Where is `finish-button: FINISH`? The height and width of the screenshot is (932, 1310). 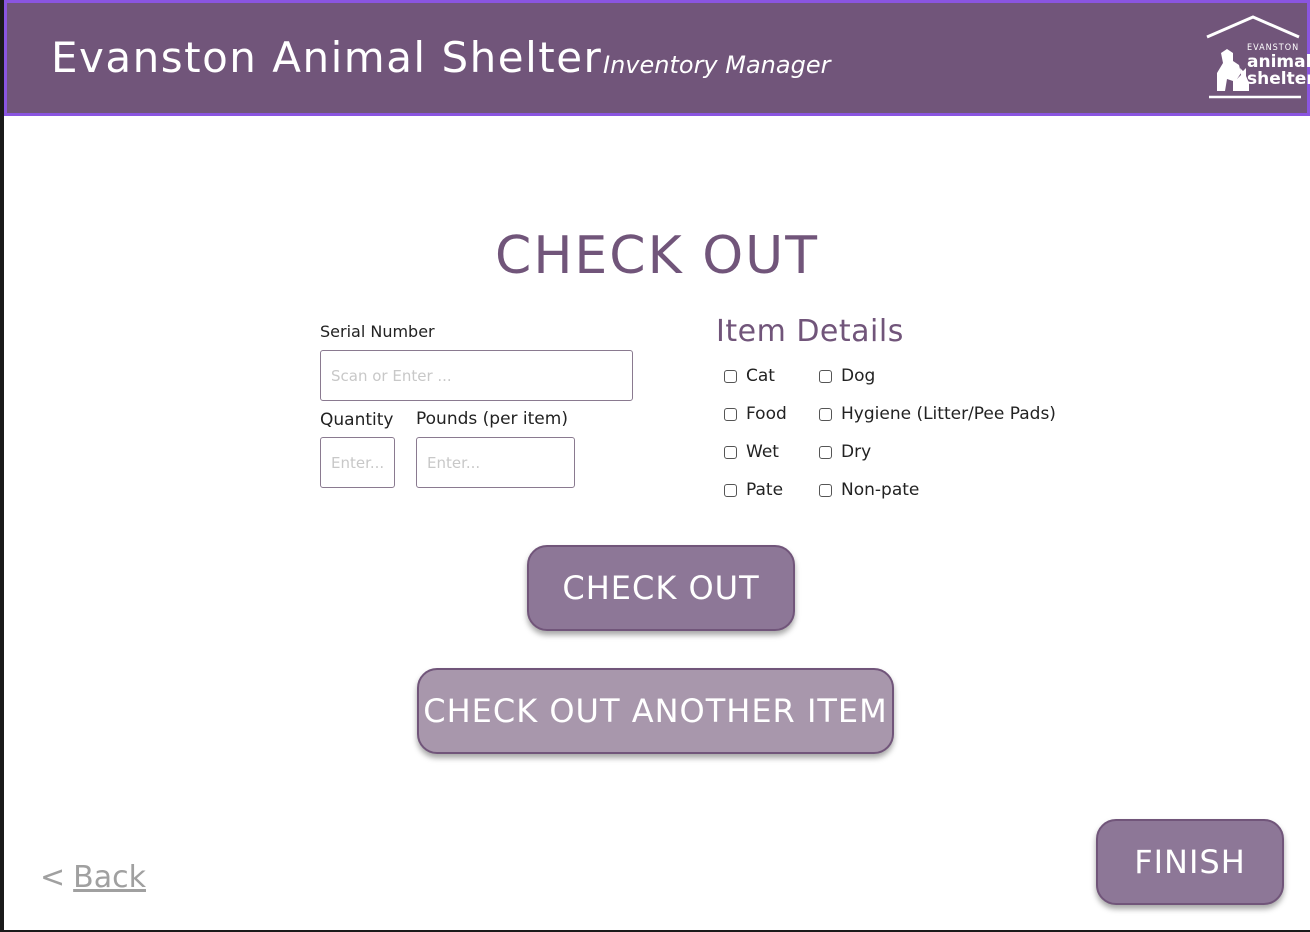 finish-button: FINISH is located at coordinates (1190, 862).